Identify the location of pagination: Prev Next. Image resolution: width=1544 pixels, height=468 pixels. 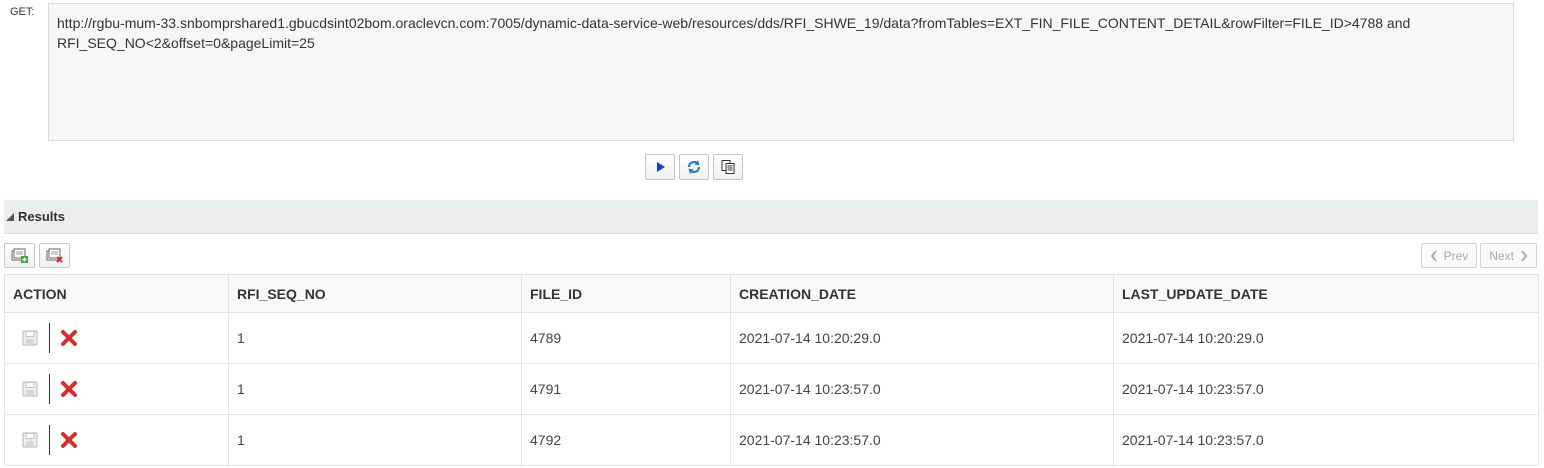
(1478, 255).